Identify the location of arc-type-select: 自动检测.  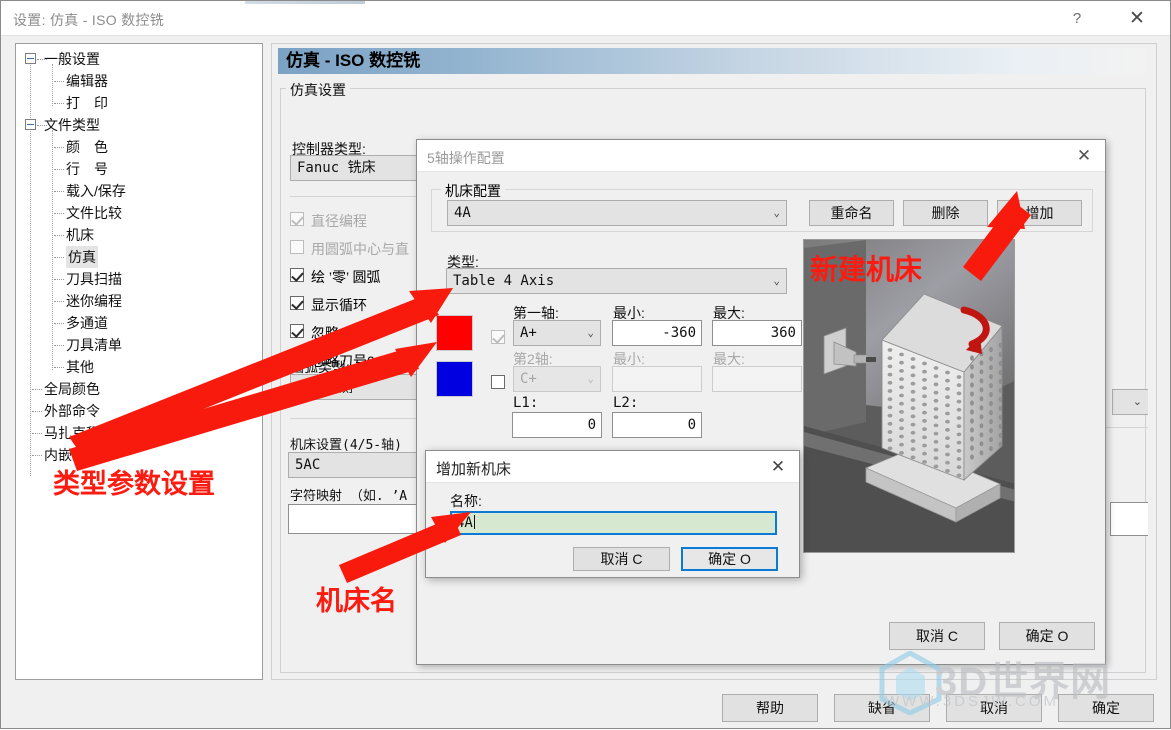
(360, 387).